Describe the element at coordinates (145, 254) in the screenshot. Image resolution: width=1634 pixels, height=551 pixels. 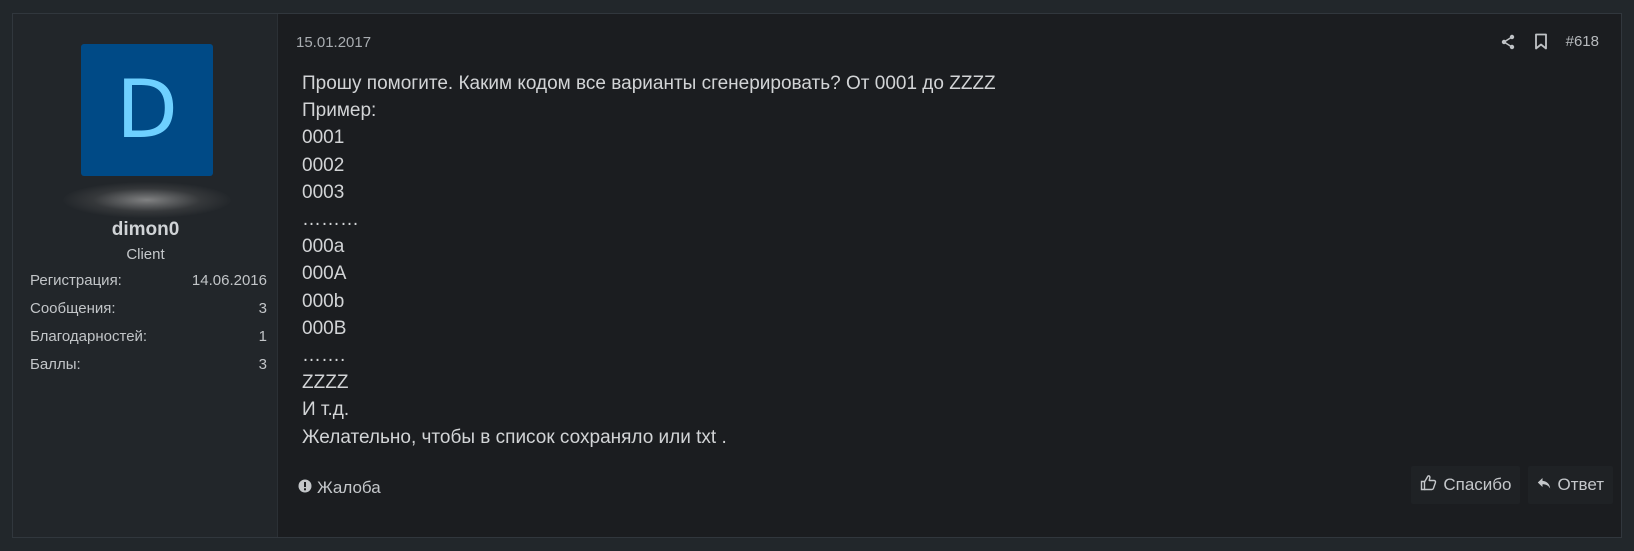
I see `user-title: Client` at that location.